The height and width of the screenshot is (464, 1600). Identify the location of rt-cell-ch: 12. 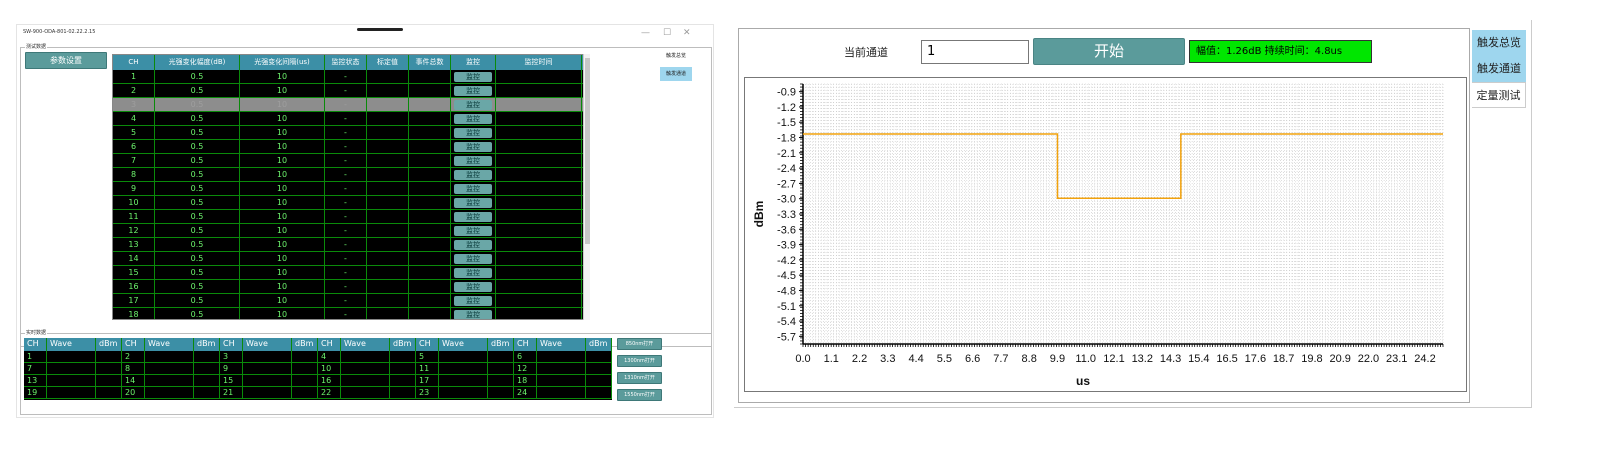
(525, 368).